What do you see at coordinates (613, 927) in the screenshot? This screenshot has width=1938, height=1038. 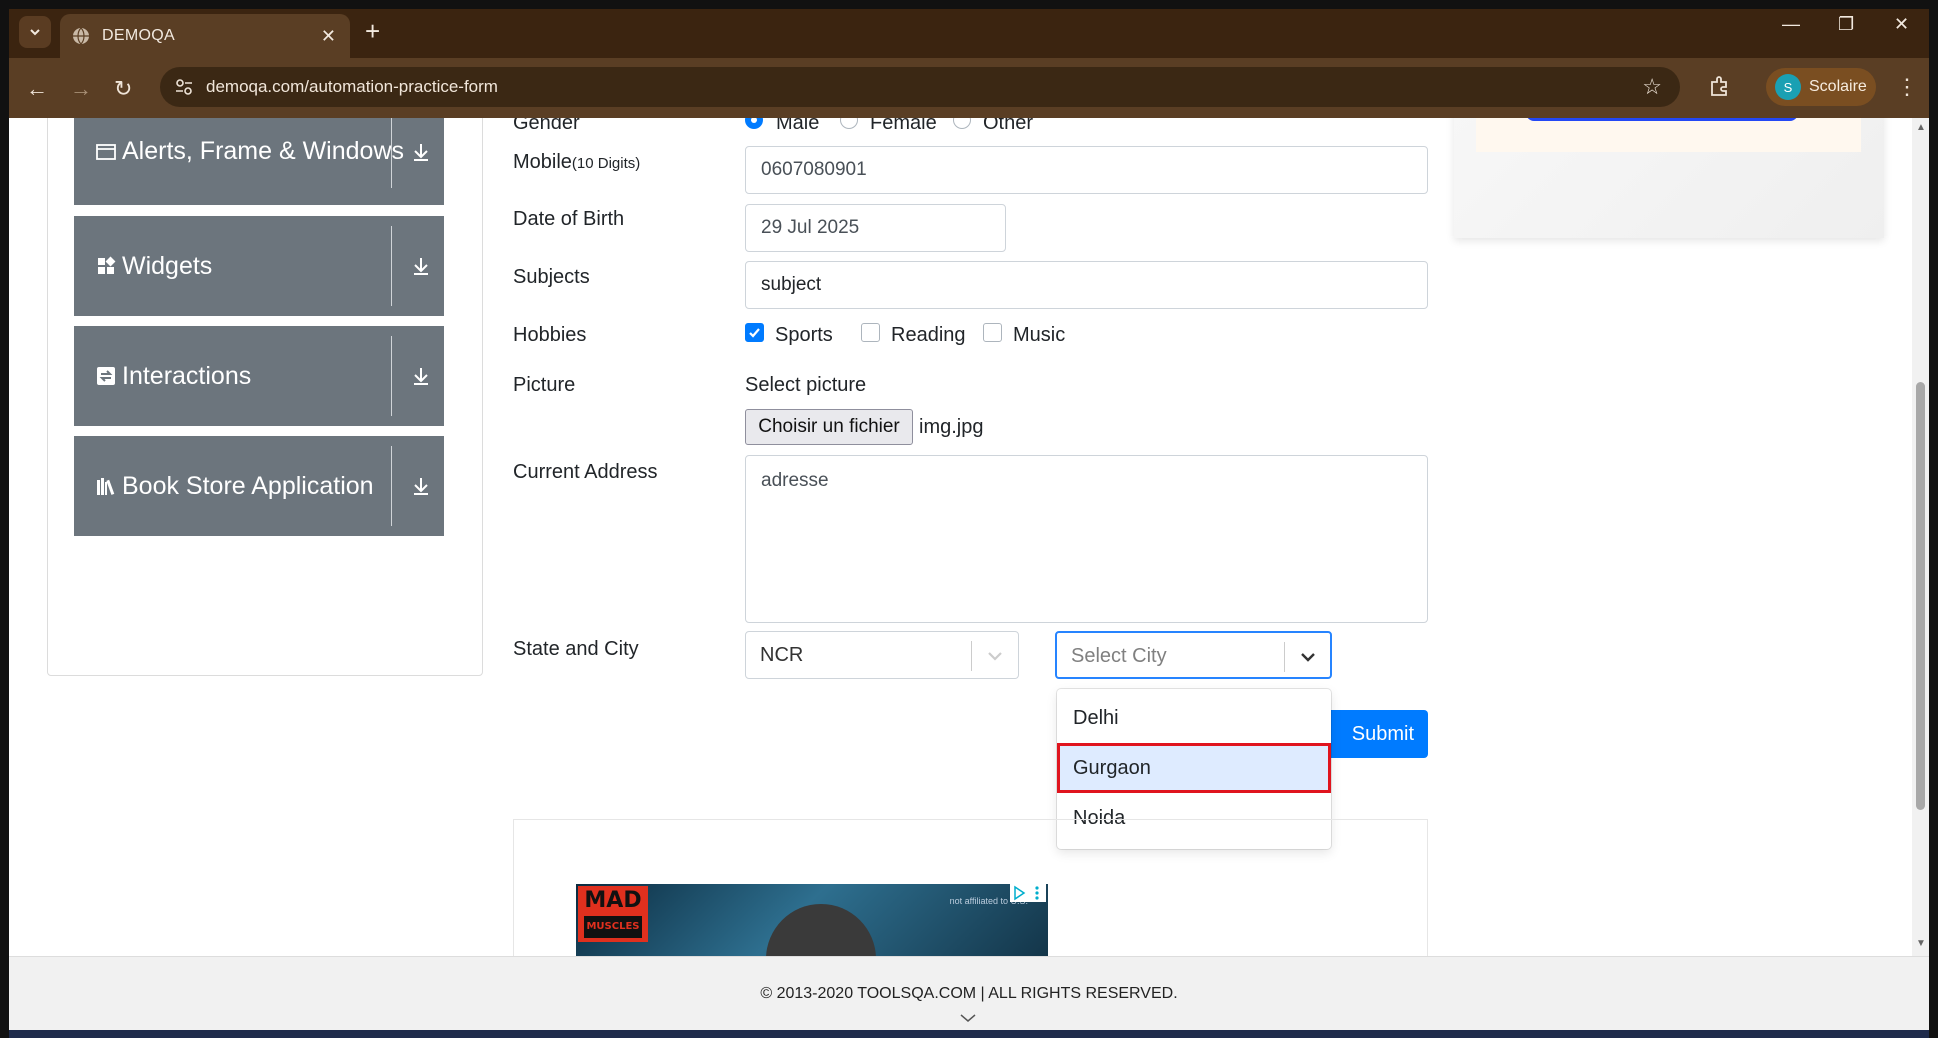 I see `ad-brand-sub: MUSCLES` at bounding box center [613, 927].